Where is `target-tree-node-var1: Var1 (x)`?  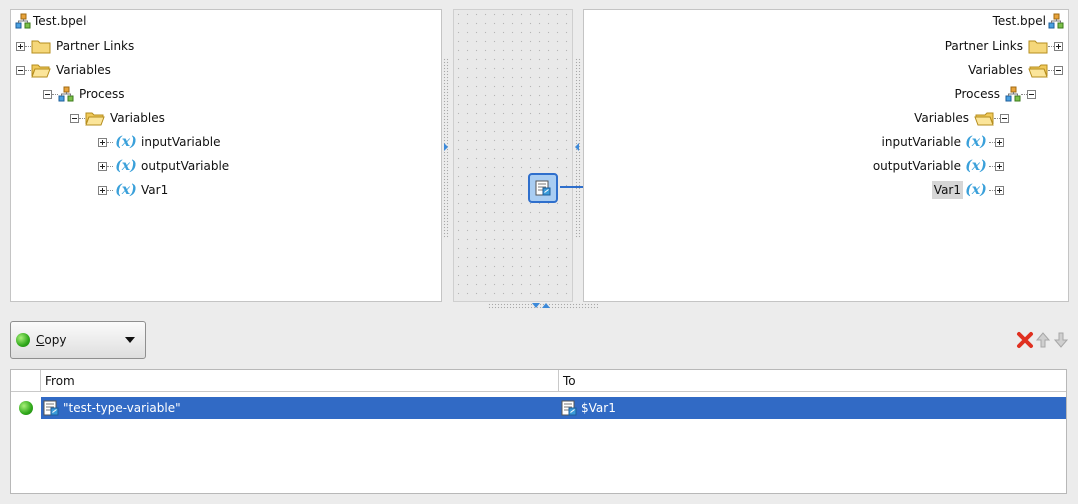
target-tree-node-var1: Var1 (x) is located at coordinates (967, 190).